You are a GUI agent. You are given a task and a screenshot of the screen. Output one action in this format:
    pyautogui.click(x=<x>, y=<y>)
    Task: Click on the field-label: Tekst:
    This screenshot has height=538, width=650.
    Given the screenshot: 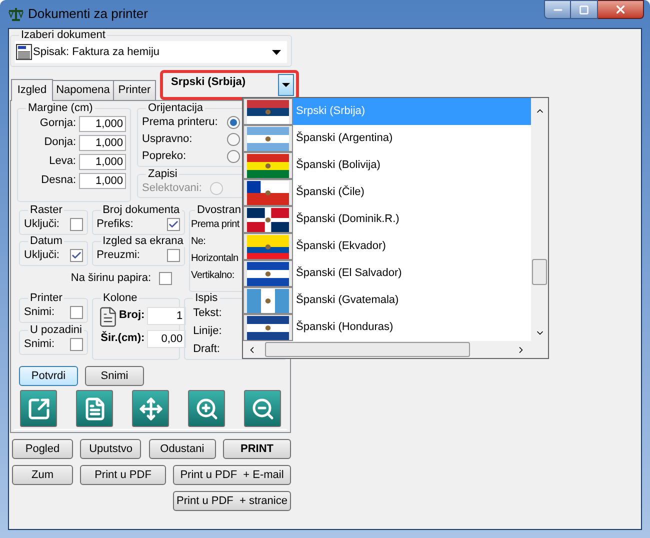 What is the action you would take?
    pyautogui.click(x=207, y=313)
    